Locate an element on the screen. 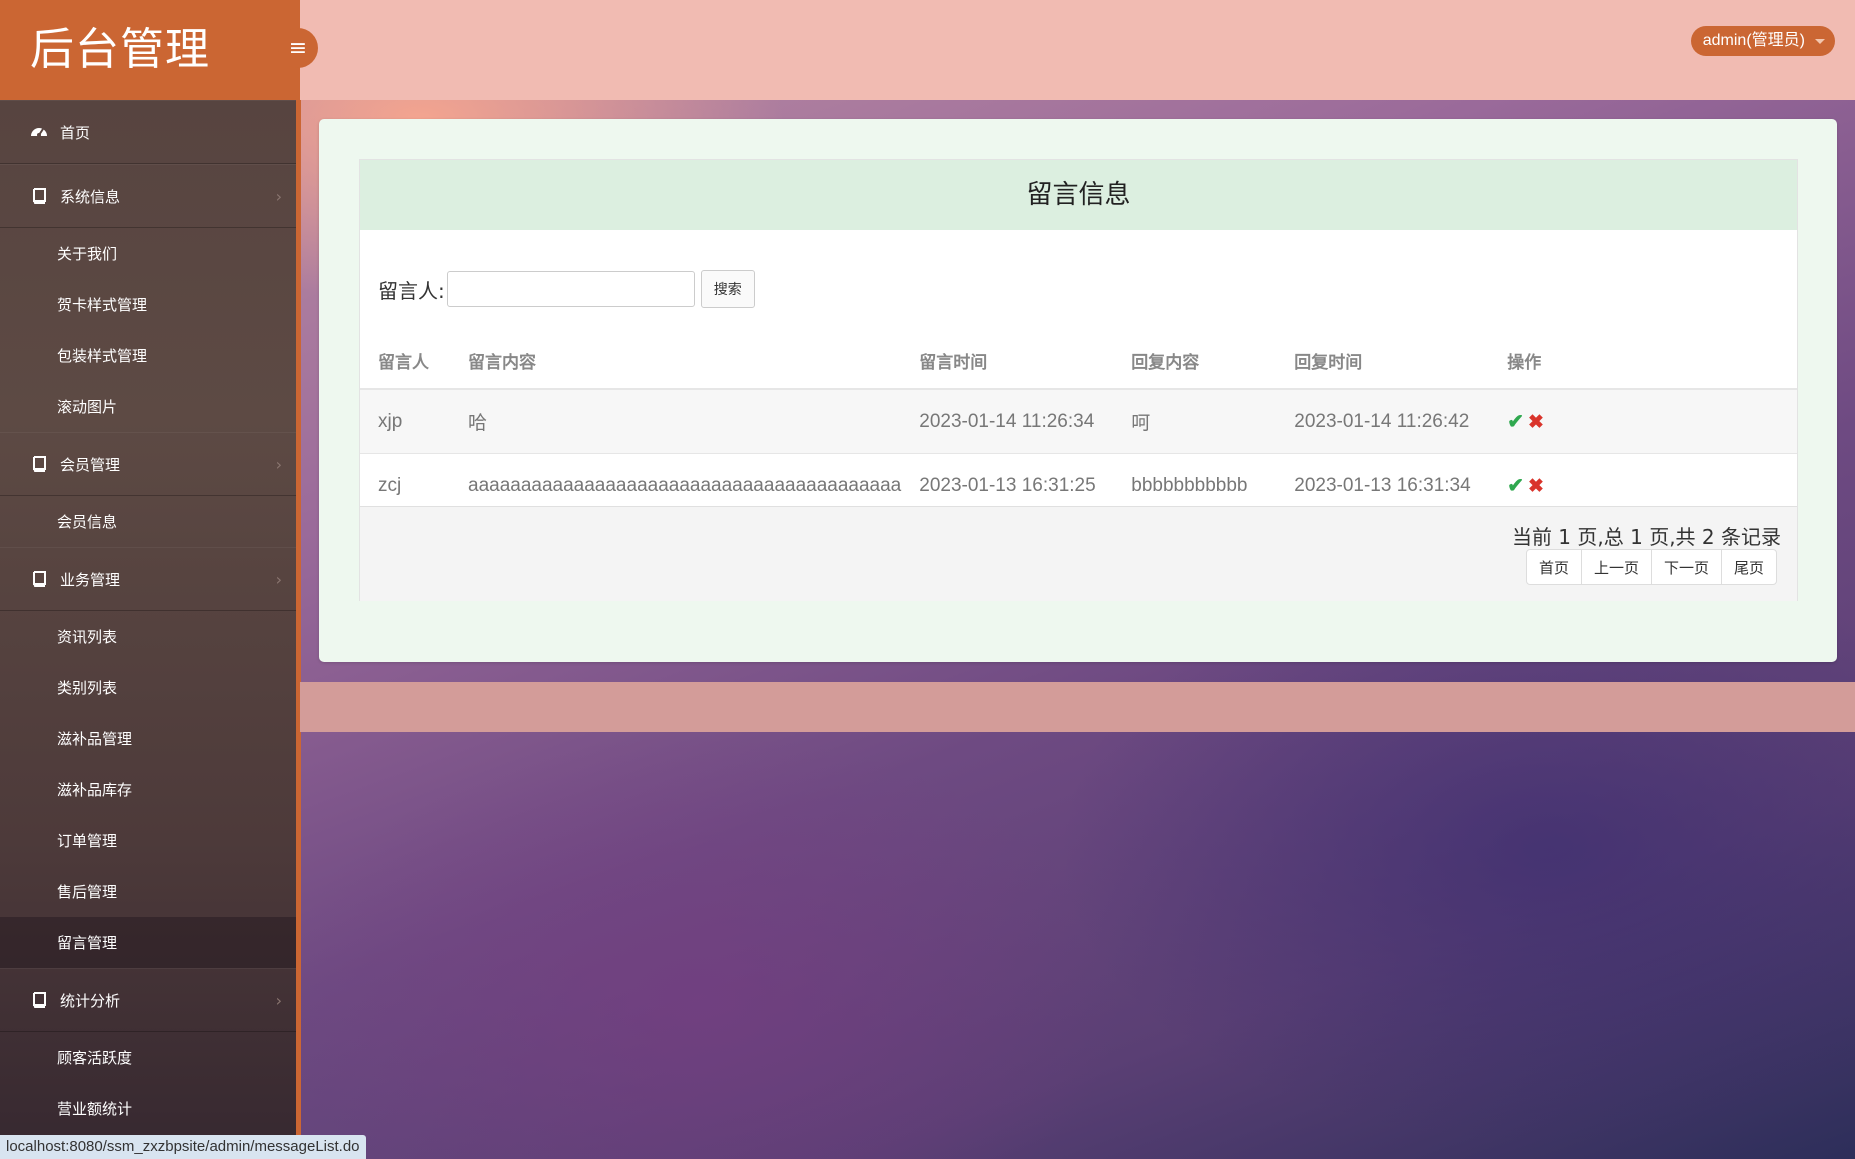 This screenshot has height=1159, width=1855. brand-title: 后台管理 is located at coordinates (150, 50).